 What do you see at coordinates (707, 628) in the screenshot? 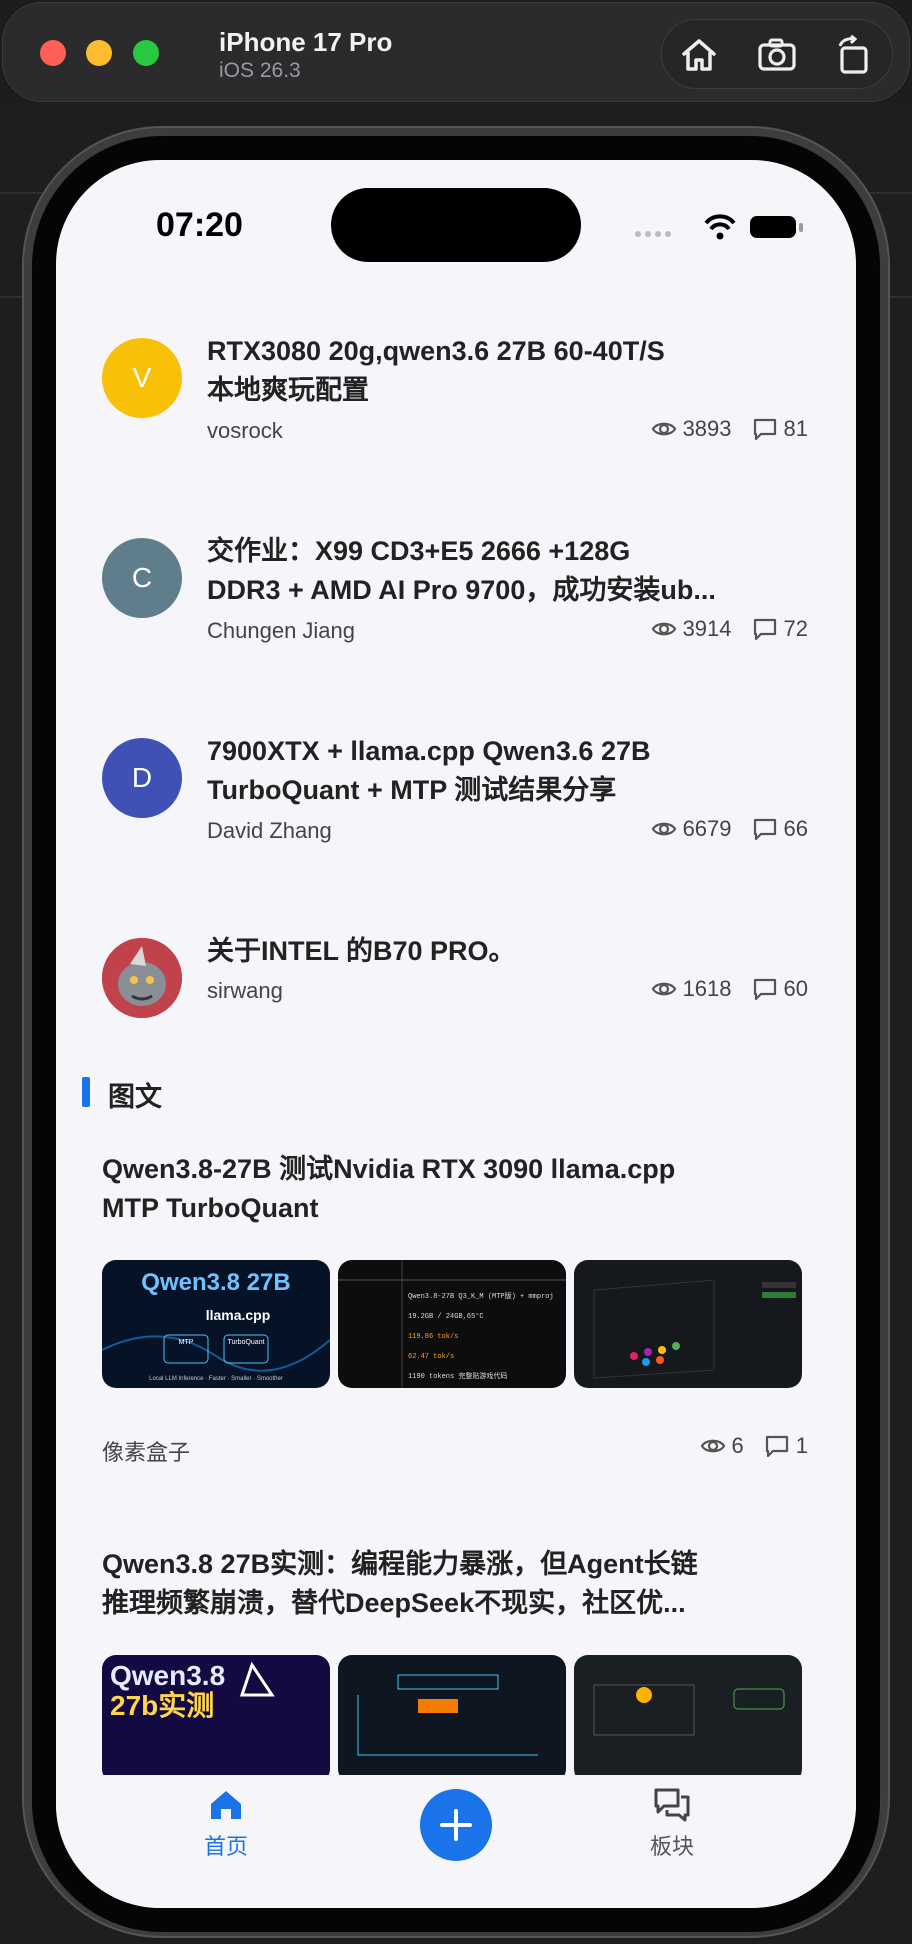
I see `view-count: 3914` at bounding box center [707, 628].